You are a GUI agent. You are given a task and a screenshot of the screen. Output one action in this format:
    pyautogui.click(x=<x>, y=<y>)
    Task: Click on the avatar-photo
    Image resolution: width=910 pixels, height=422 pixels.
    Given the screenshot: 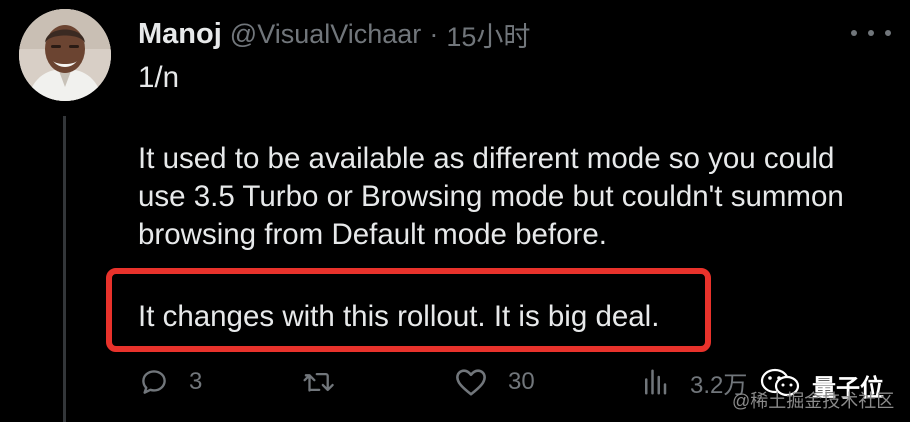 What is the action you would take?
    pyautogui.click(x=65, y=55)
    